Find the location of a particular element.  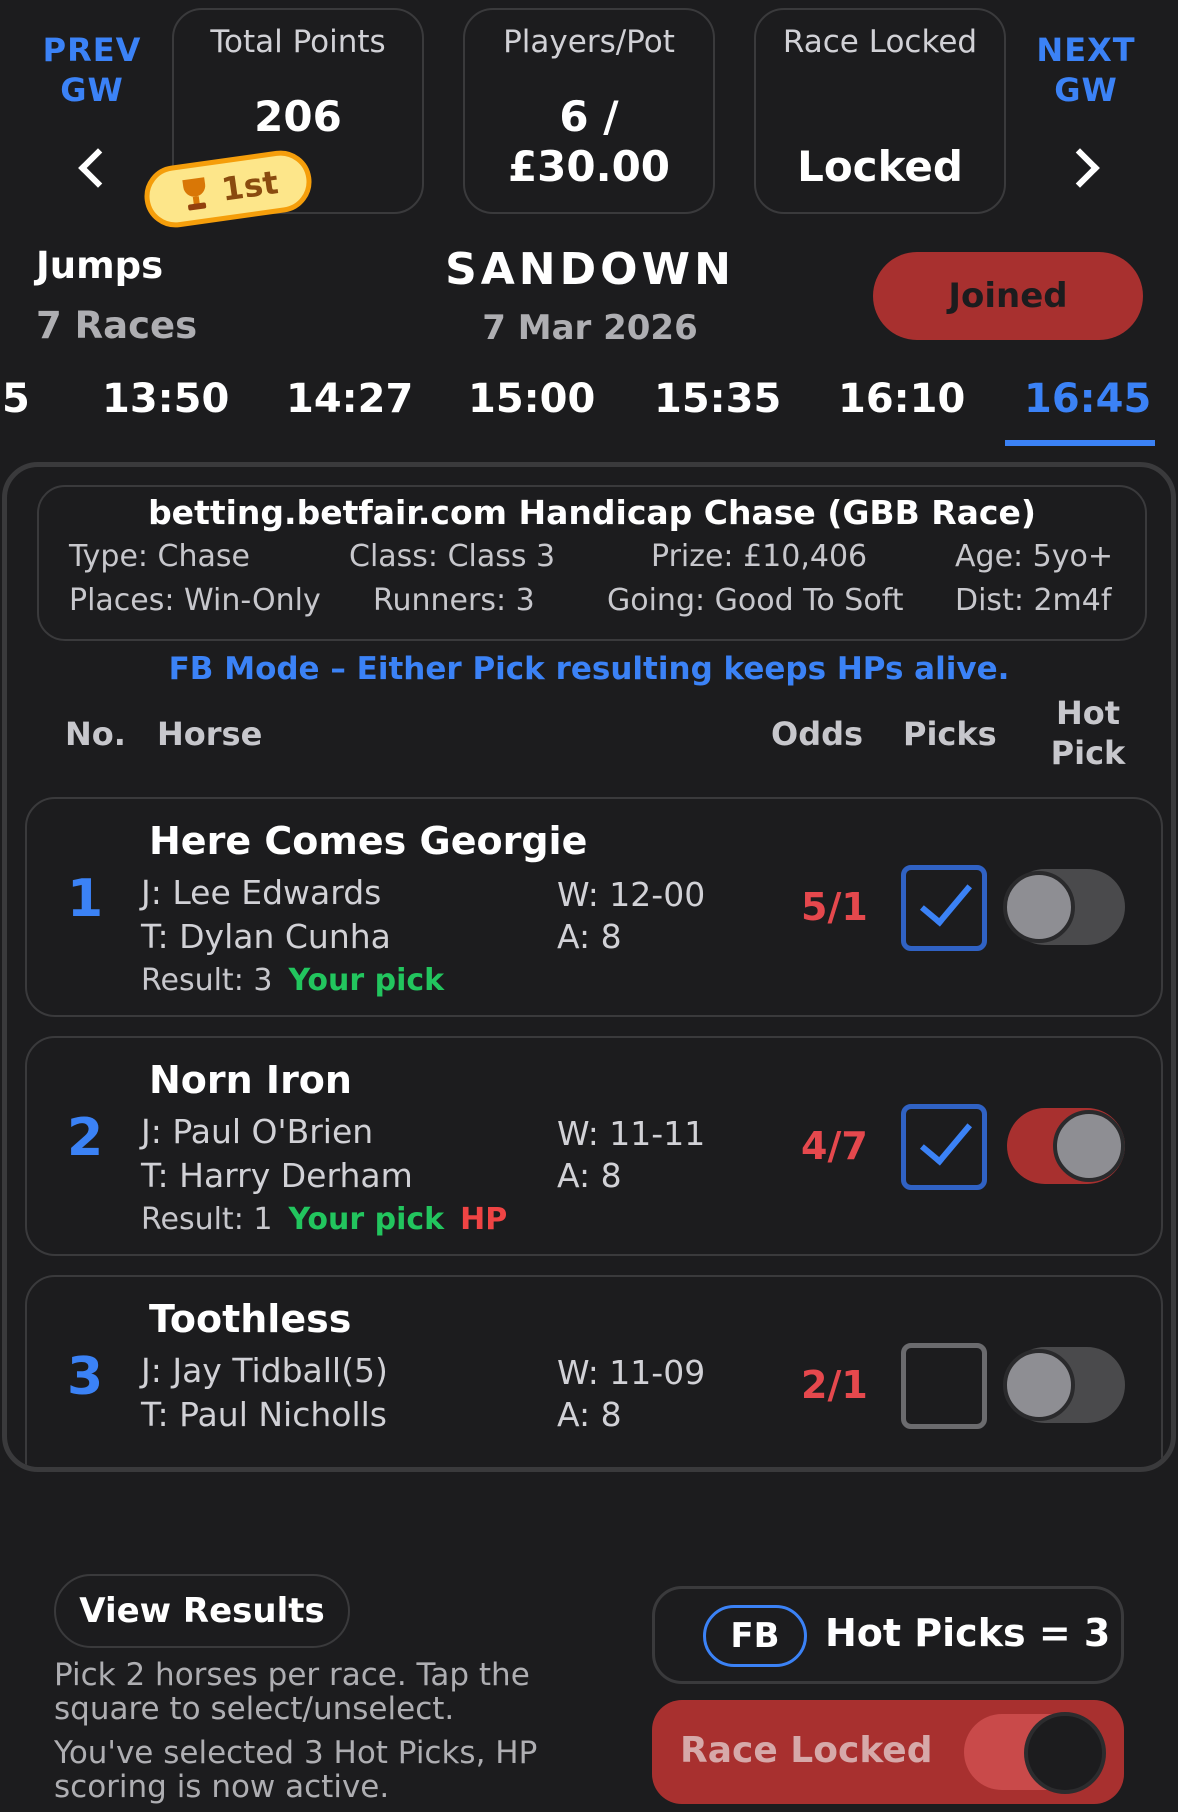

horse-name: Norn Iron is located at coordinates (250, 1080).